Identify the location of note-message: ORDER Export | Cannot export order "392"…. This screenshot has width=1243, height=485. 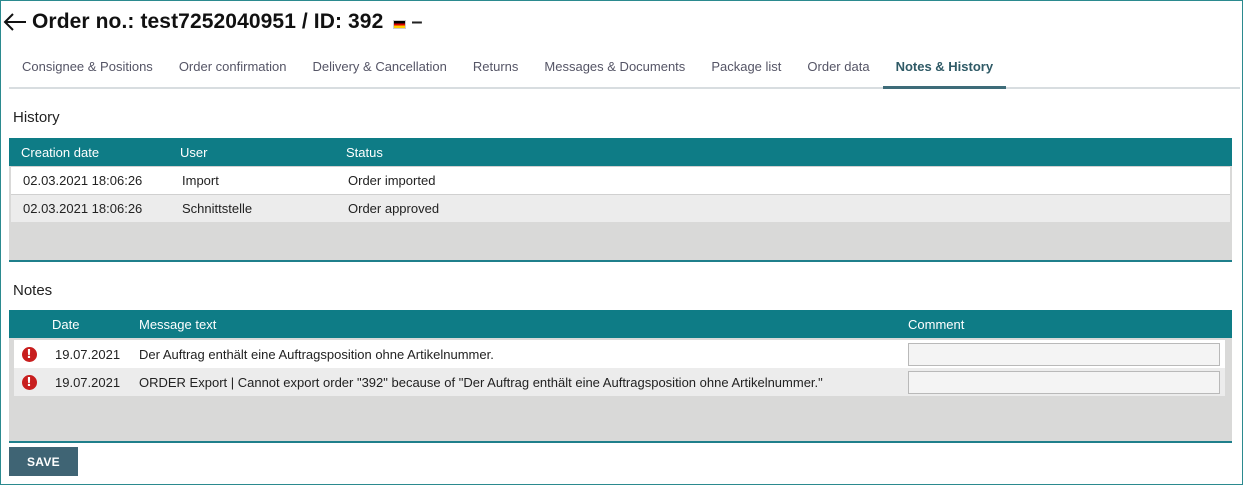
(481, 382).